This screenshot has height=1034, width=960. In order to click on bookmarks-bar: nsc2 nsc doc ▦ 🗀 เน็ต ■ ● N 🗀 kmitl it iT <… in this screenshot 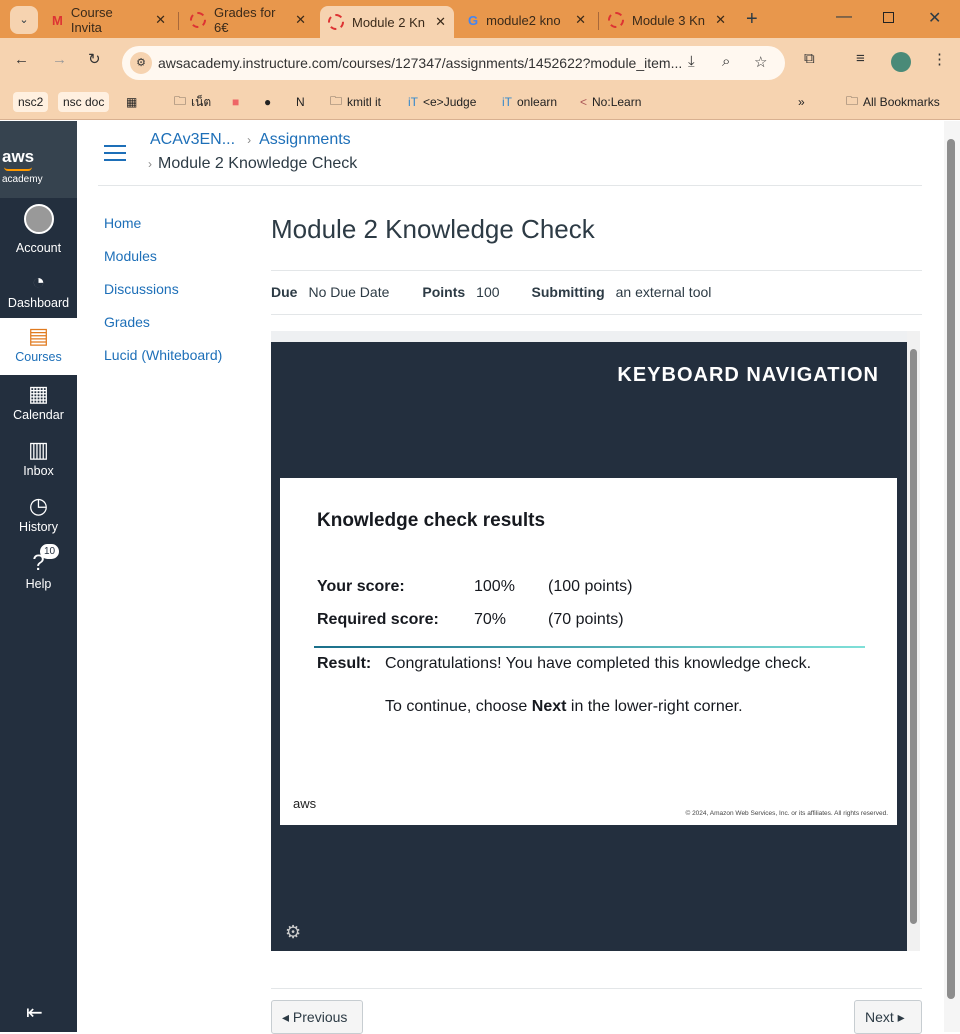, I will do `click(480, 103)`.